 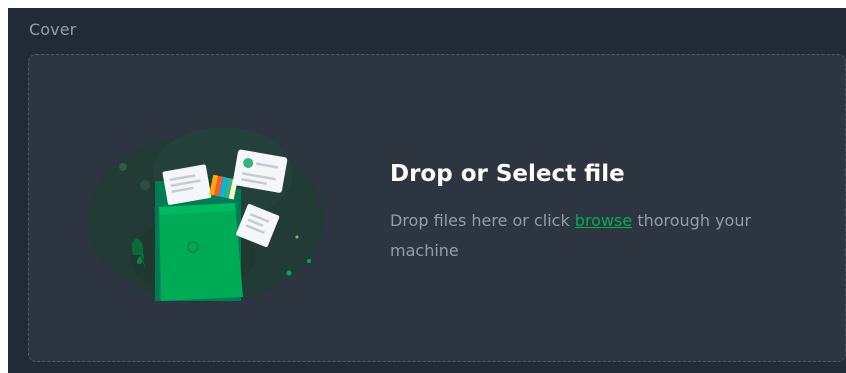 What do you see at coordinates (603, 220) in the screenshot?
I see `browse-link: browse` at bounding box center [603, 220].